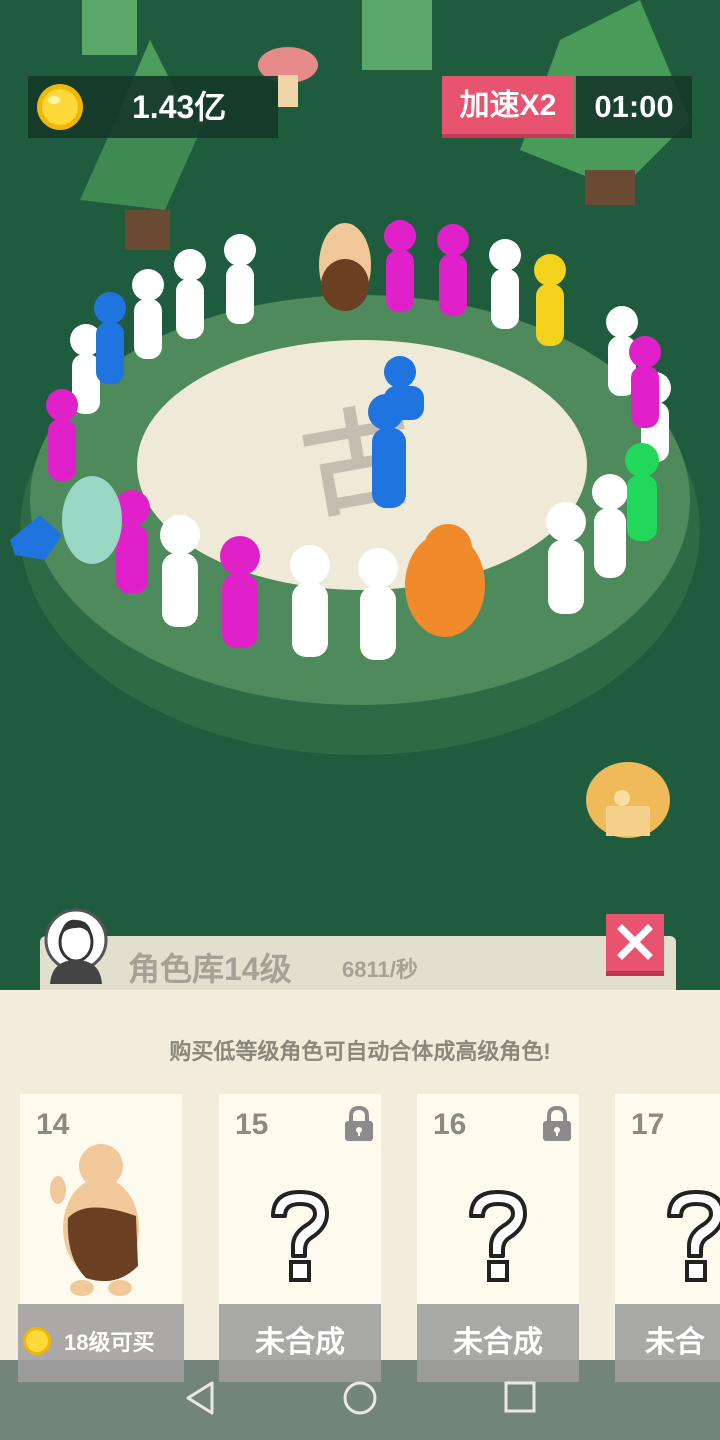 Image resolution: width=720 pixels, height=1440 pixels. I want to click on speed-boost-button: 加速X2, so click(508, 107).